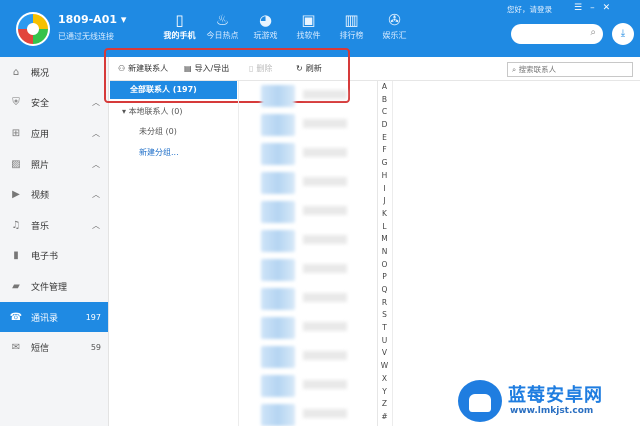 The width and height of the screenshot is (640, 426). Describe the element at coordinates (529, 9) in the screenshot. I see `login-link: 您好，请登录` at that location.